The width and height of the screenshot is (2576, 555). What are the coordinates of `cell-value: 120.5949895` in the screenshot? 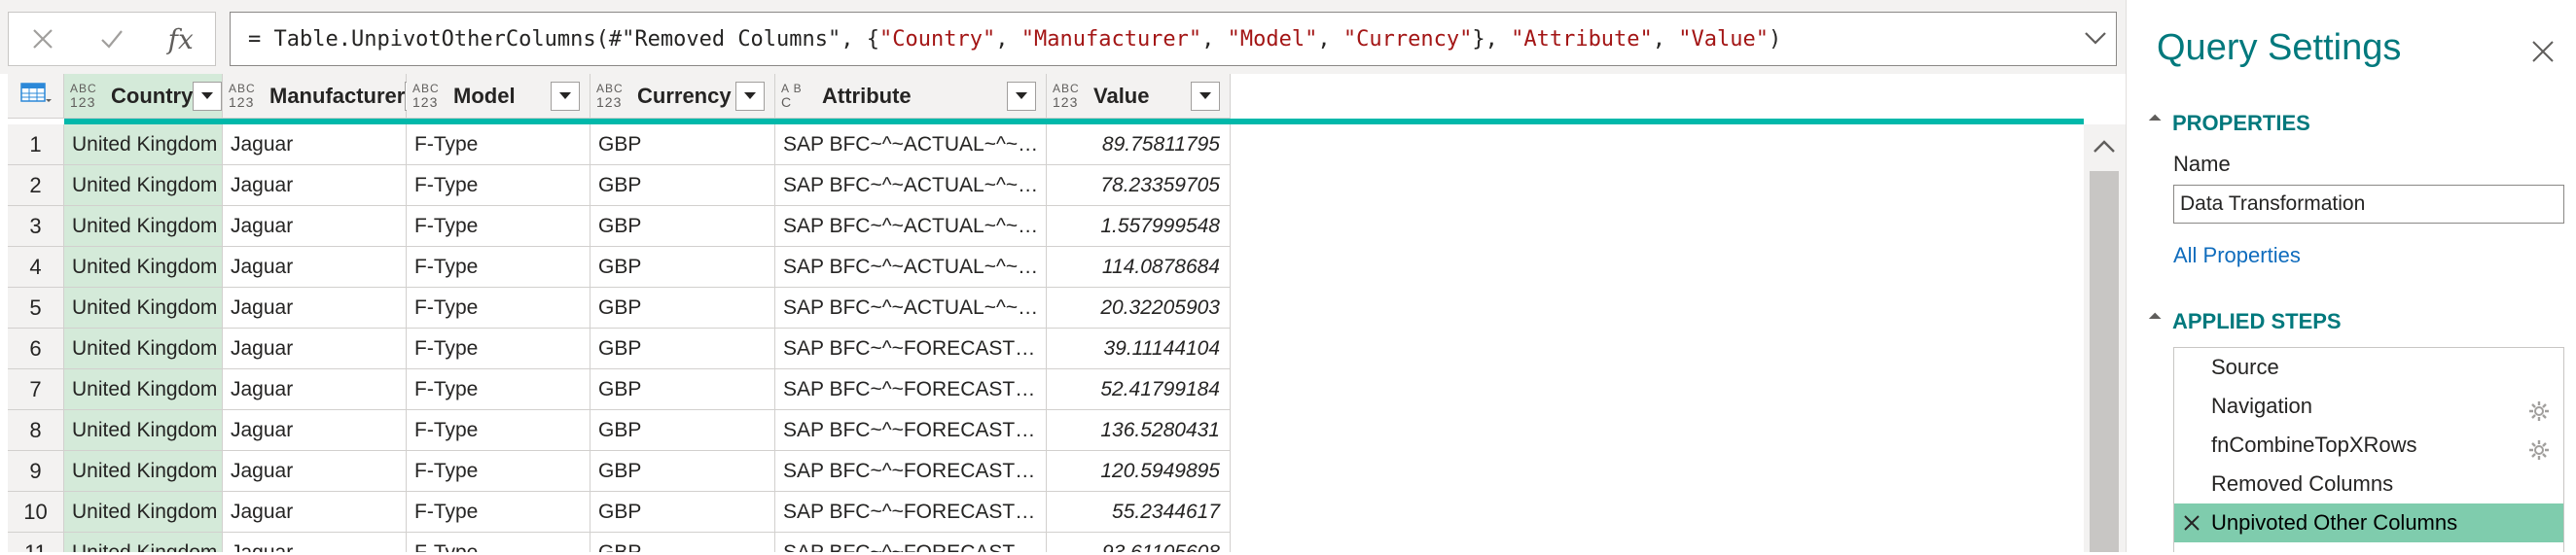 It's located at (1139, 471).